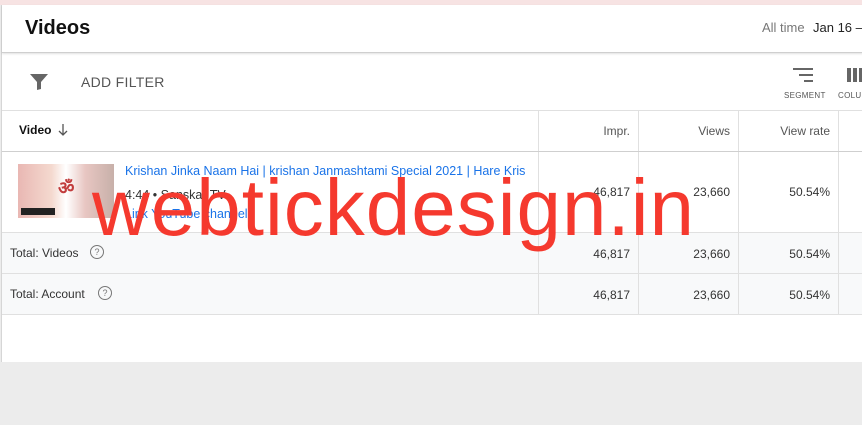  What do you see at coordinates (63, 130) in the screenshot?
I see `sort-down-icon` at bounding box center [63, 130].